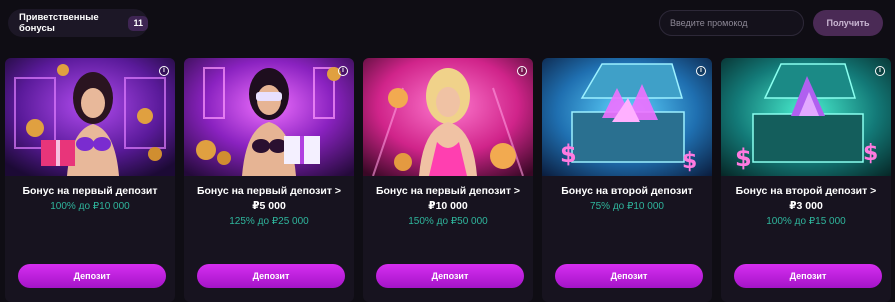 This screenshot has width=895, height=302. What do you see at coordinates (269, 221) in the screenshot?
I see `bonus-offer: 125% до ₽25 000` at bounding box center [269, 221].